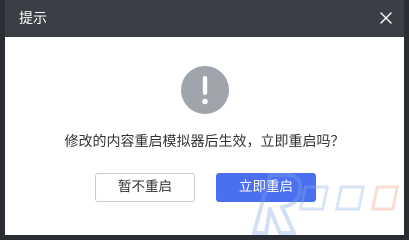  Describe the element at coordinates (145, 187) in the screenshot. I see `cancel-button: 暂不重启` at that location.